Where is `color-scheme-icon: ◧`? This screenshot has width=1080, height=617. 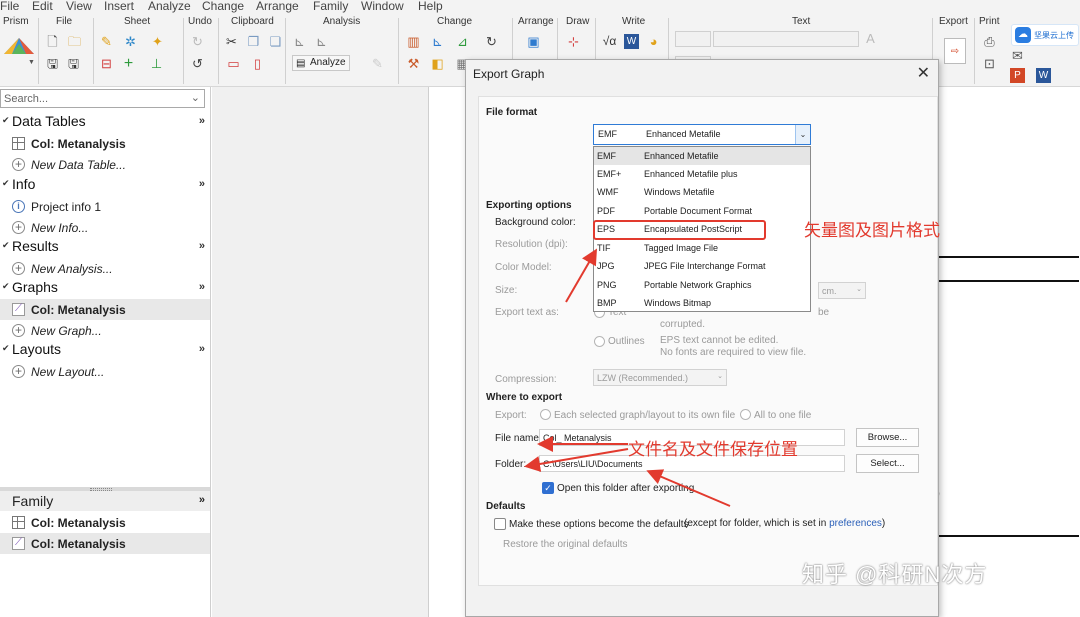 color-scheme-icon: ◧ is located at coordinates (437, 63).